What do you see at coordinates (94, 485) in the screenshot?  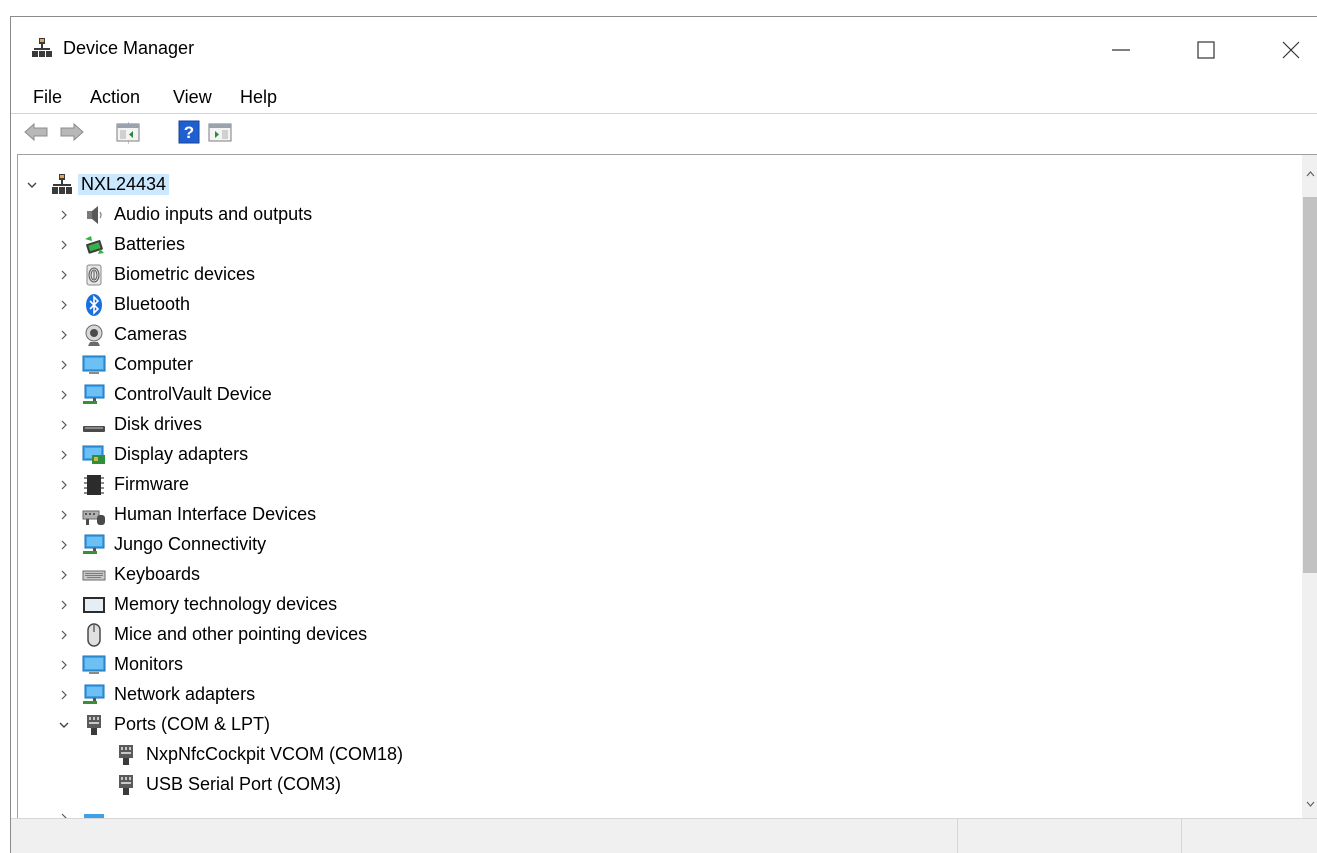 I see `firmware-icon` at bounding box center [94, 485].